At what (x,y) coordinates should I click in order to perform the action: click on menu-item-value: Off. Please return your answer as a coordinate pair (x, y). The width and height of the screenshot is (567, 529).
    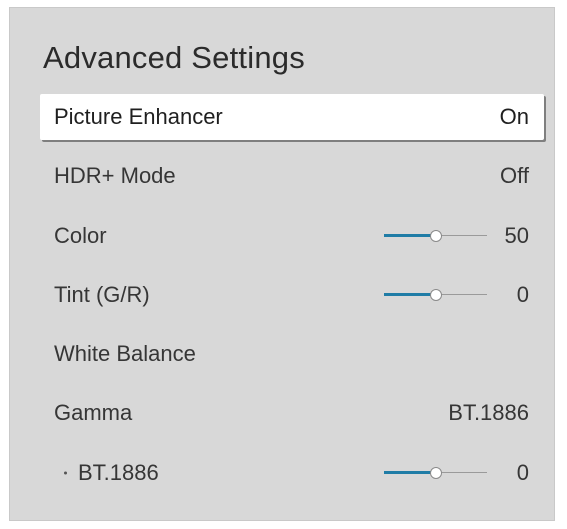
    Looking at the image, I should click on (514, 175).